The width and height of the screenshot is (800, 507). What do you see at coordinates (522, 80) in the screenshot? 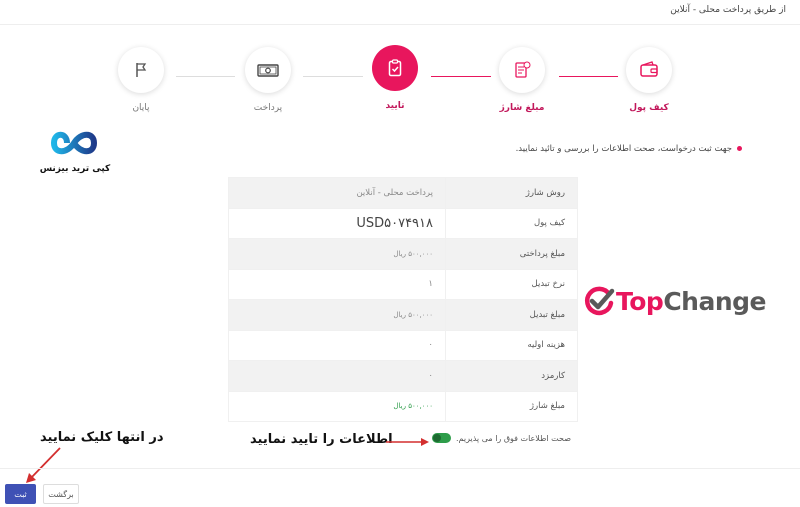
I see `step-charge-amount: مبلغ شارژ` at bounding box center [522, 80].